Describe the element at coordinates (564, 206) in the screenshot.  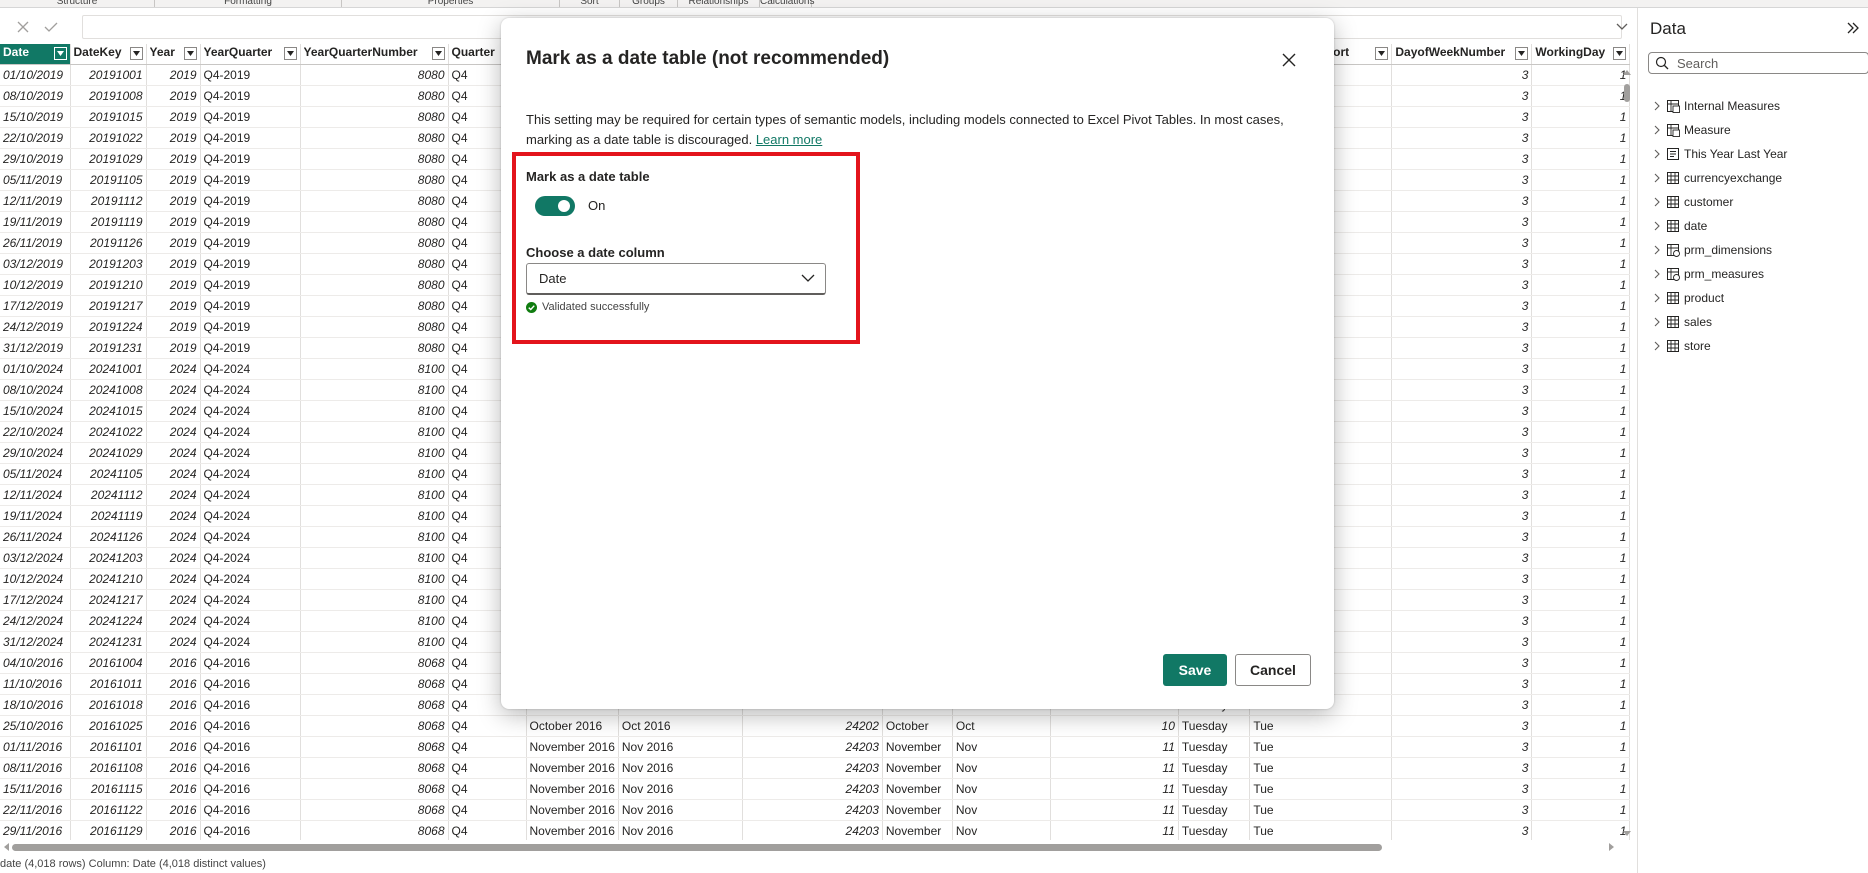
I see `toggle-knob` at that location.